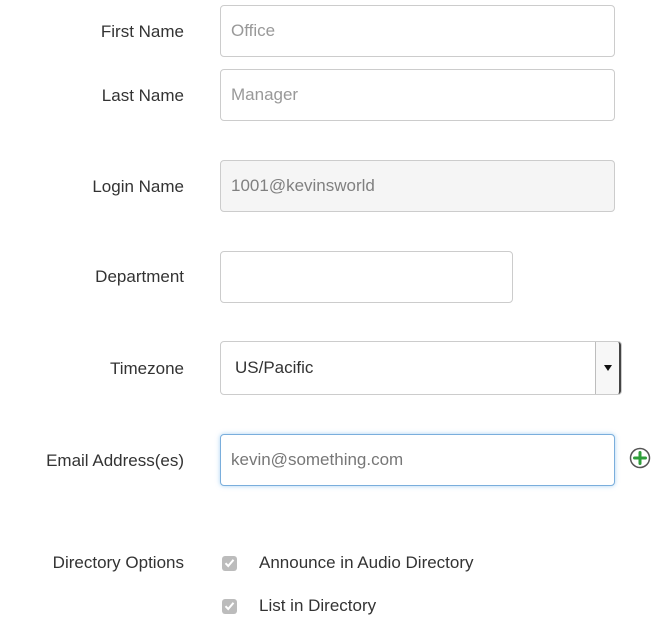  I want to click on announce-in-audio-directory-label: Announce in Audio Directory, so click(366, 562).